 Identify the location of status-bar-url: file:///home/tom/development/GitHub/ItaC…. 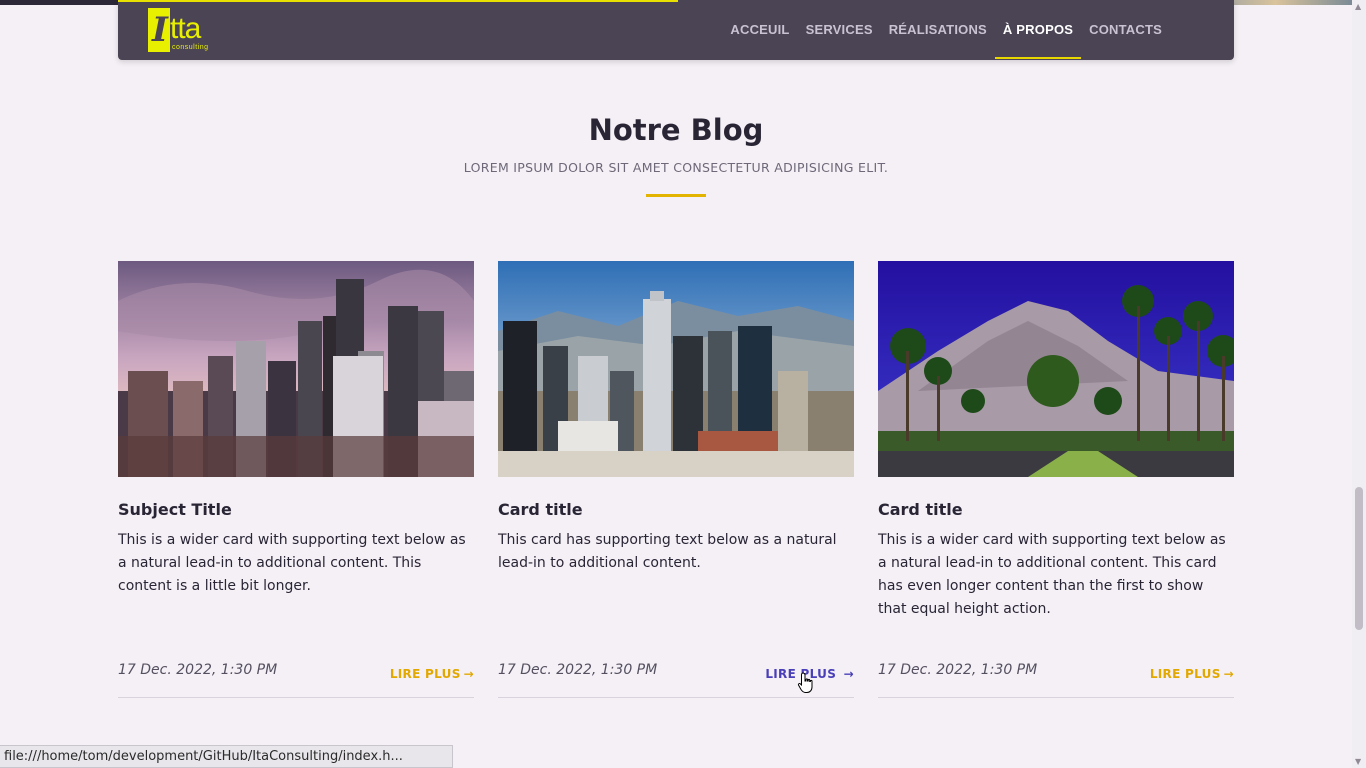
(226, 756).